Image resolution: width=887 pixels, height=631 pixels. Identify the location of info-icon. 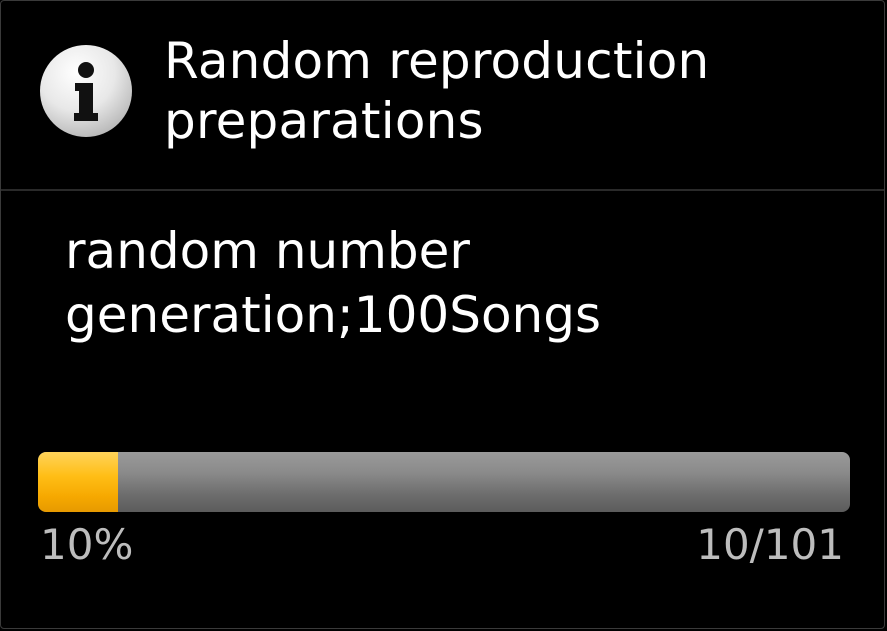
(86, 91).